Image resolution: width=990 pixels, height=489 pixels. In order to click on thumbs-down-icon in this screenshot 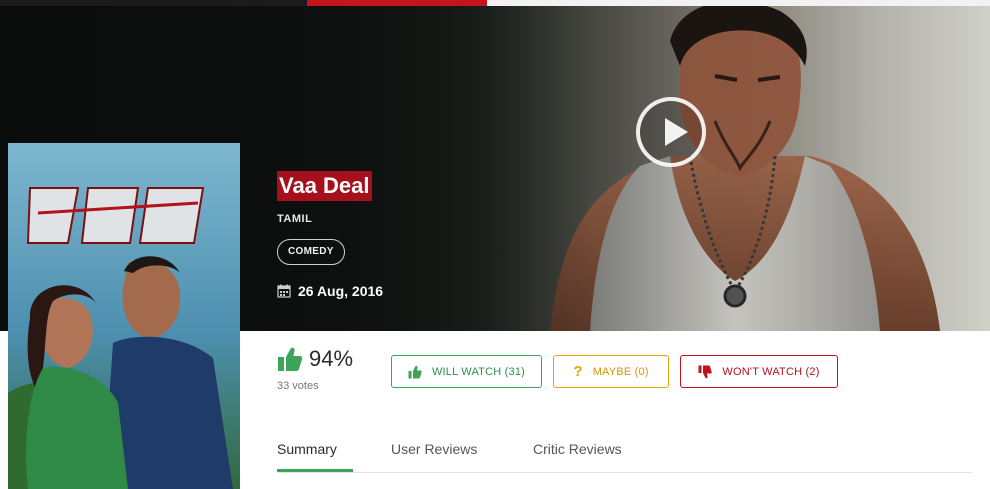, I will do `click(705, 371)`.